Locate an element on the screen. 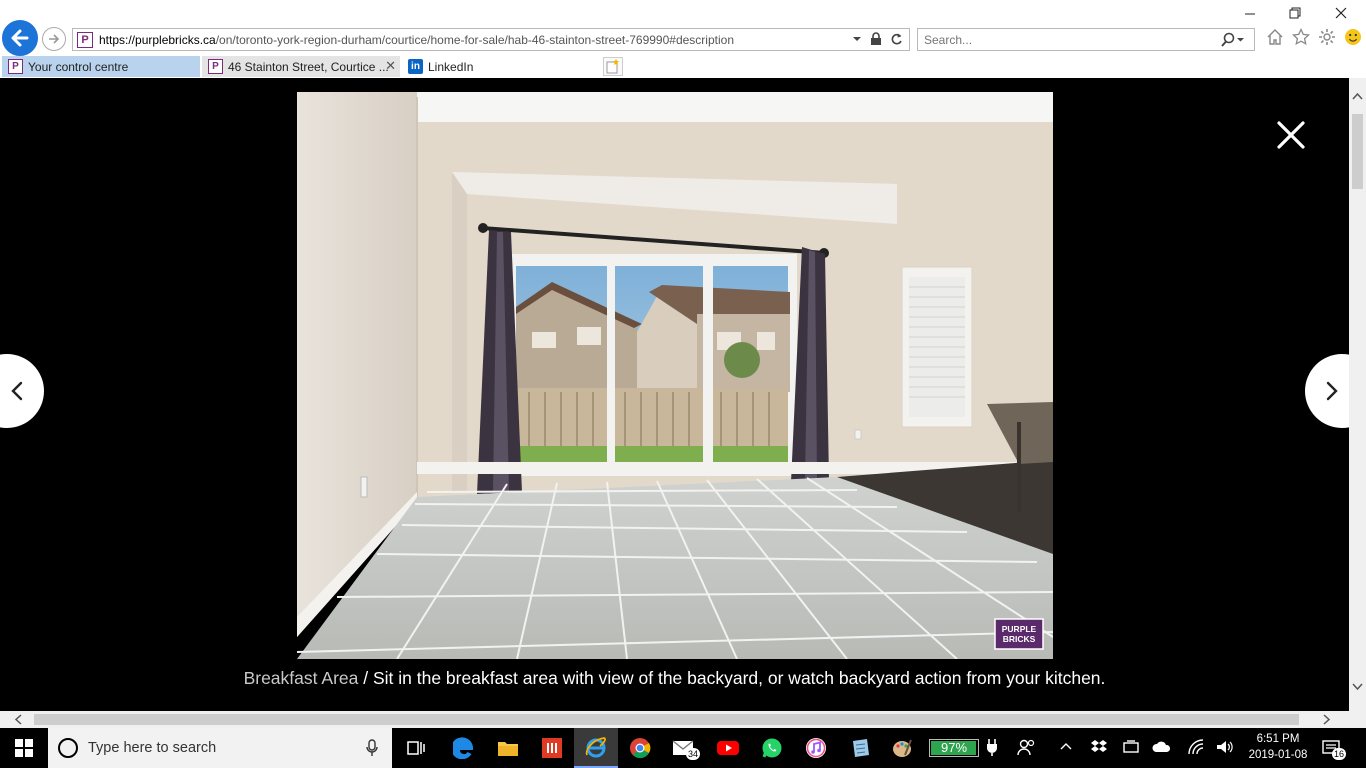 The image size is (1366, 768). battery-indicator: 97% is located at coordinates (954, 748).